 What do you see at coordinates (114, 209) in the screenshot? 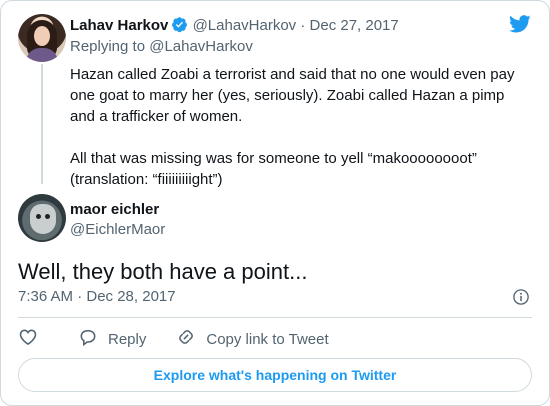
I see `main-author-name: maor eichler` at bounding box center [114, 209].